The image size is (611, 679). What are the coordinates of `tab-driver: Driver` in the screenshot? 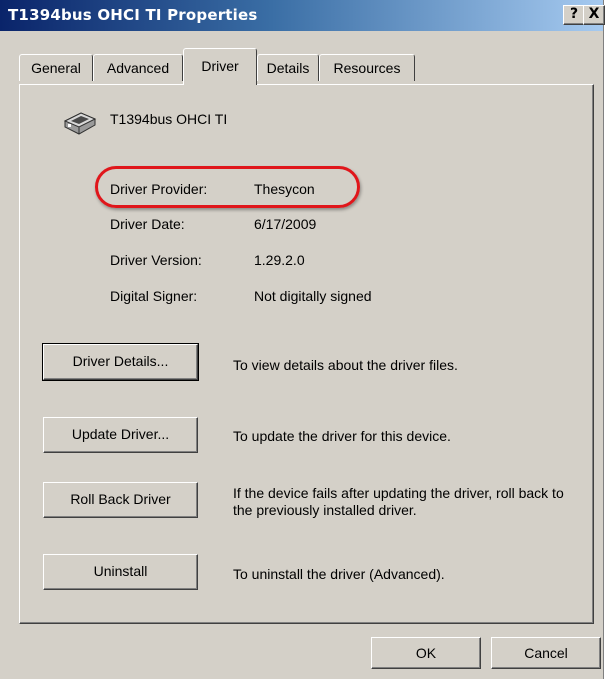 It's located at (220, 66).